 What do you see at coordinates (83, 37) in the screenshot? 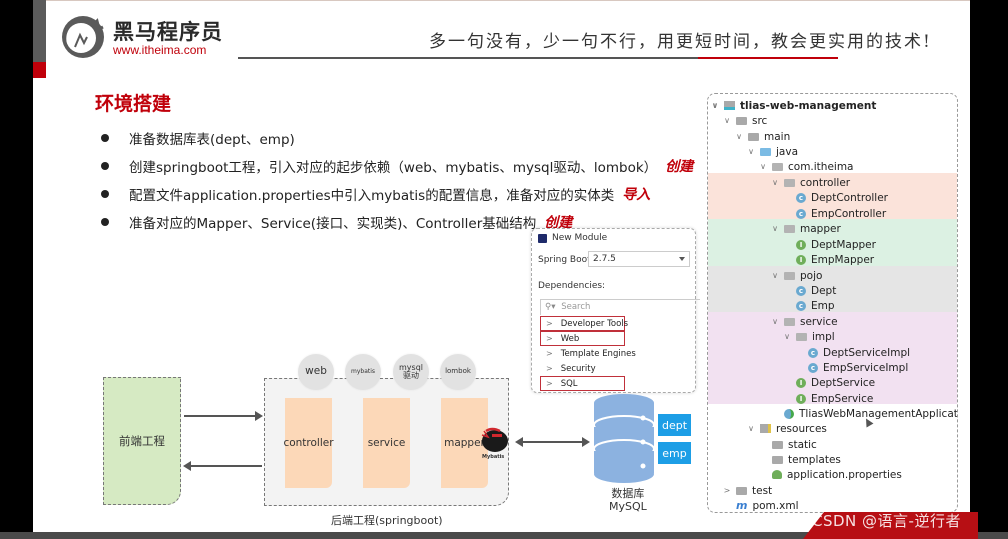
I see `horse-logo-icon` at bounding box center [83, 37].